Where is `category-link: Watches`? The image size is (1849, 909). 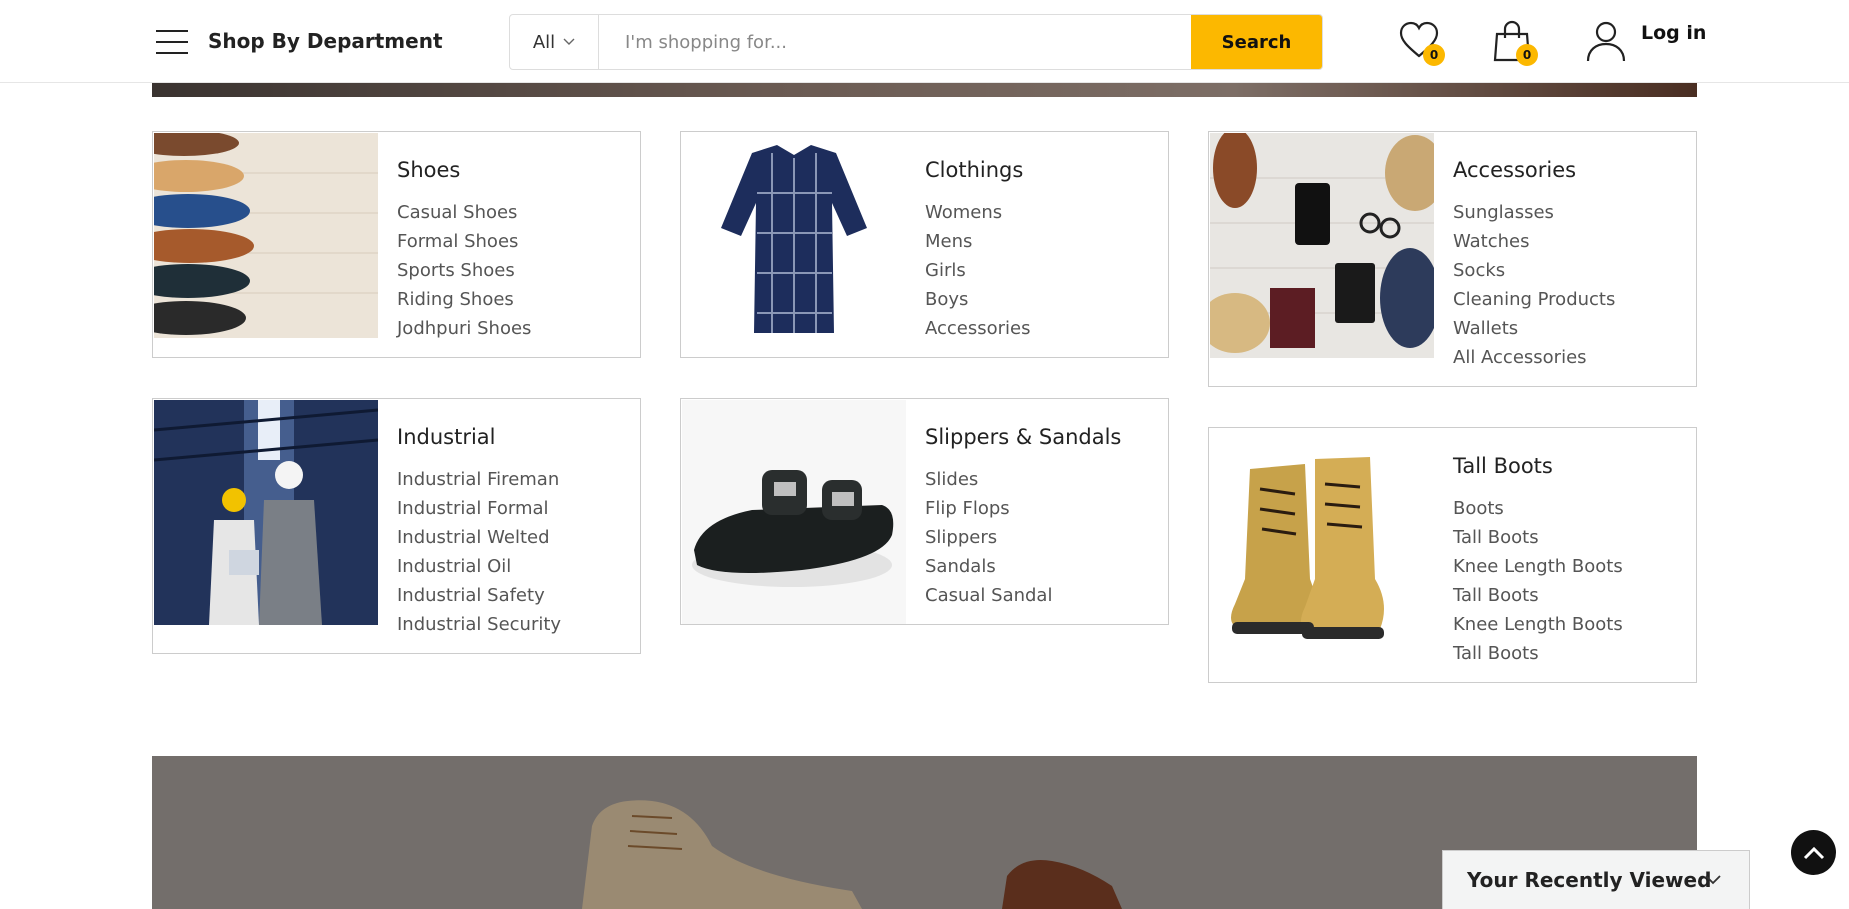
category-link: Watches is located at coordinates (1534, 241).